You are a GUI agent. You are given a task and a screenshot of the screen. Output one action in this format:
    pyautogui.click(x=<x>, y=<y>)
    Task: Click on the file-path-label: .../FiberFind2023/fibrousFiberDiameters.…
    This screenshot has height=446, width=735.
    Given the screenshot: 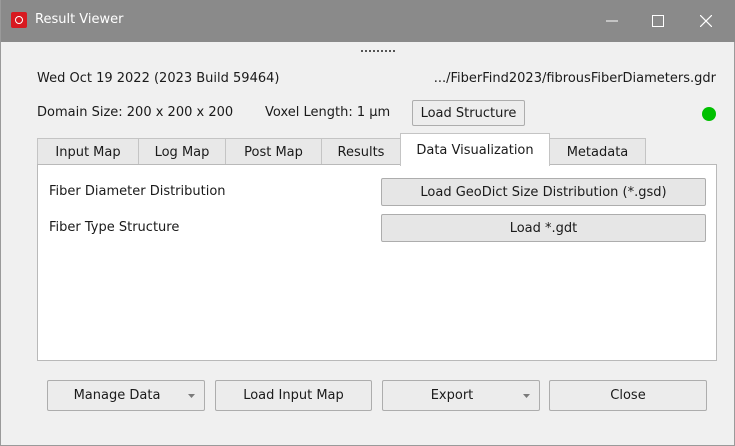 What is the action you would take?
    pyautogui.click(x=574, y=78)
    